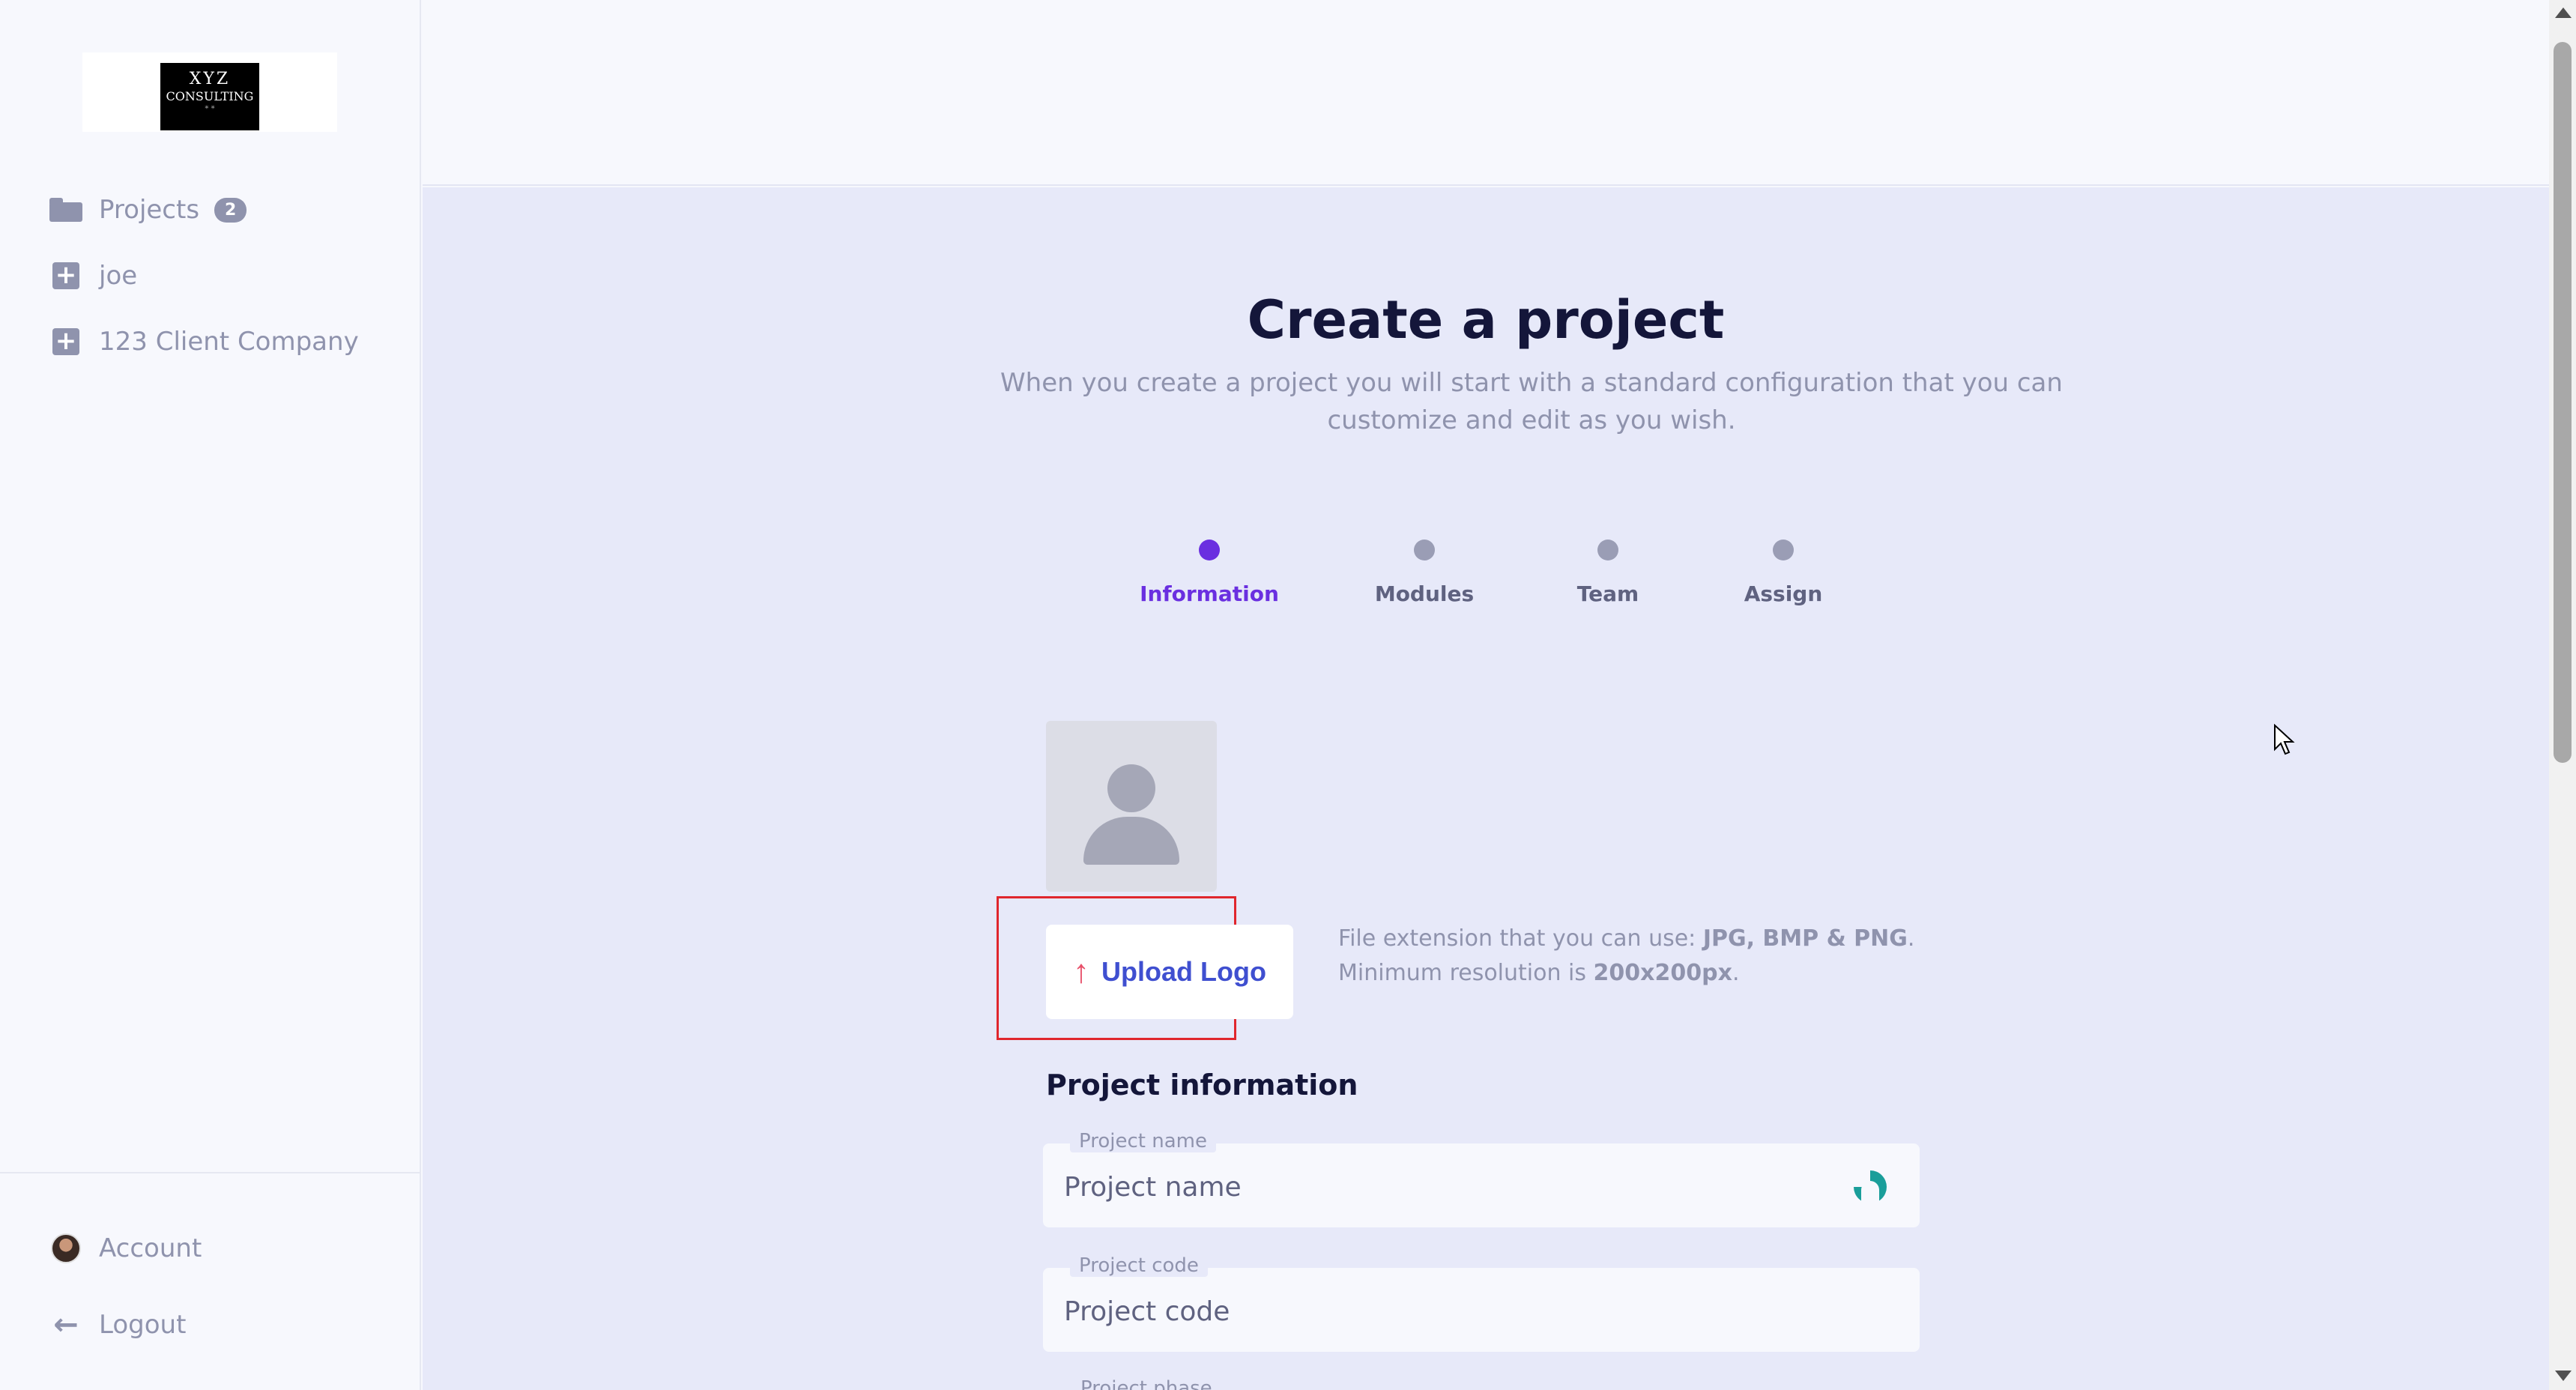  Describe the element at coordinates (210, 1172) in the screenshot. I see `sidebar-divider` at that location.